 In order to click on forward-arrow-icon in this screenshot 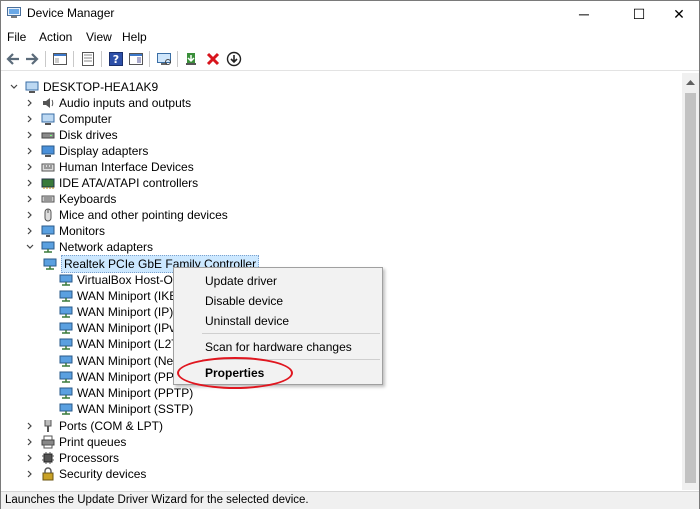, I will do `click(32, 59)`.